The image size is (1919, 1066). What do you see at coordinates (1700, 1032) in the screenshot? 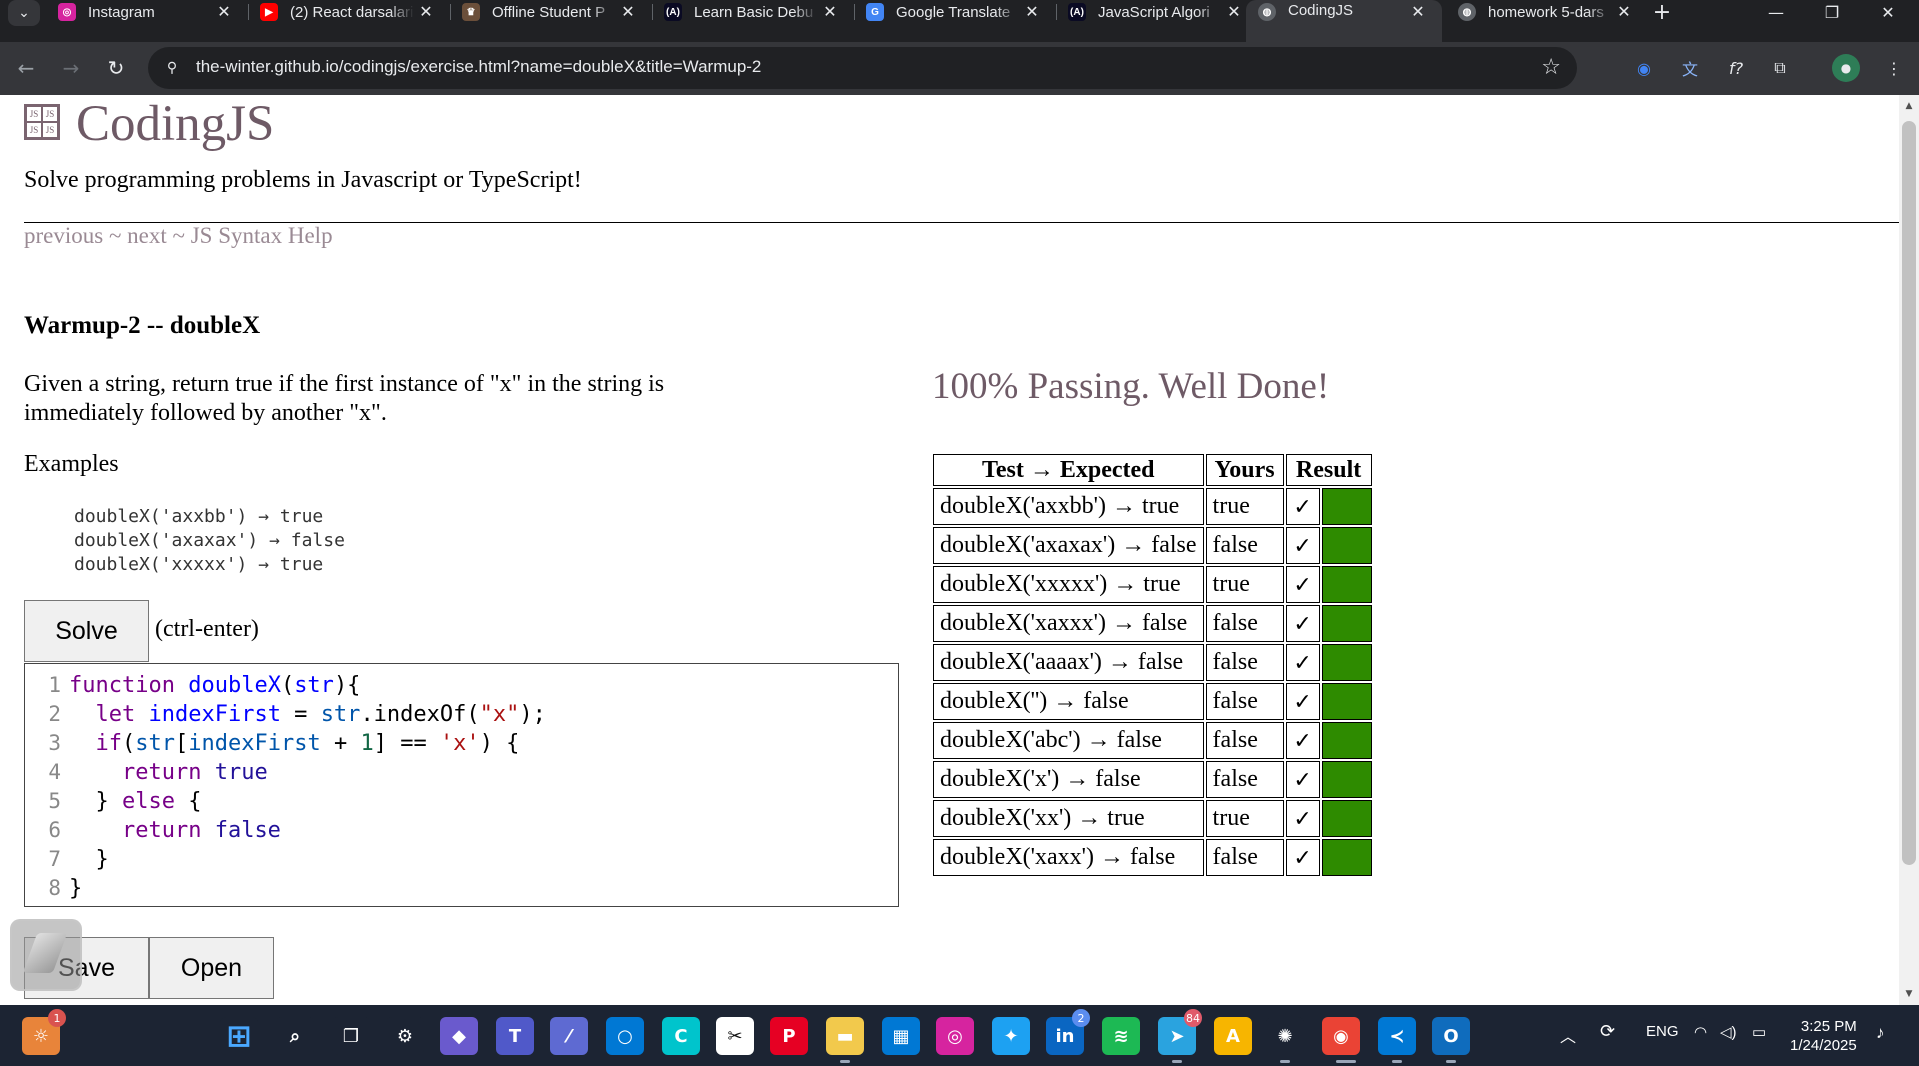
I see `wifi-icon: ◠` at bounding box center [1700, 1032].